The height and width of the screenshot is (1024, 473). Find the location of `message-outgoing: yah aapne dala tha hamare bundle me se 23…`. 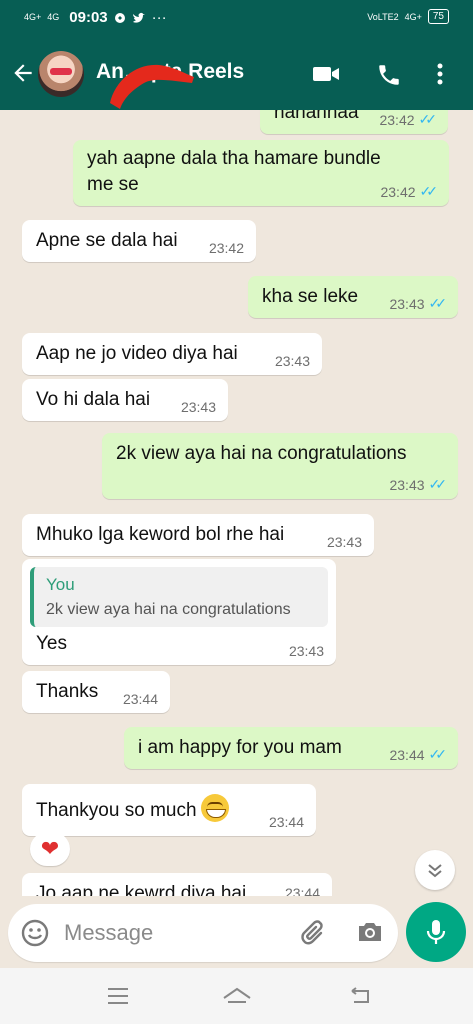

message-outgoing: yah aapne dala tha hamare bundle me se 23… is located at coordinates (261, 173).